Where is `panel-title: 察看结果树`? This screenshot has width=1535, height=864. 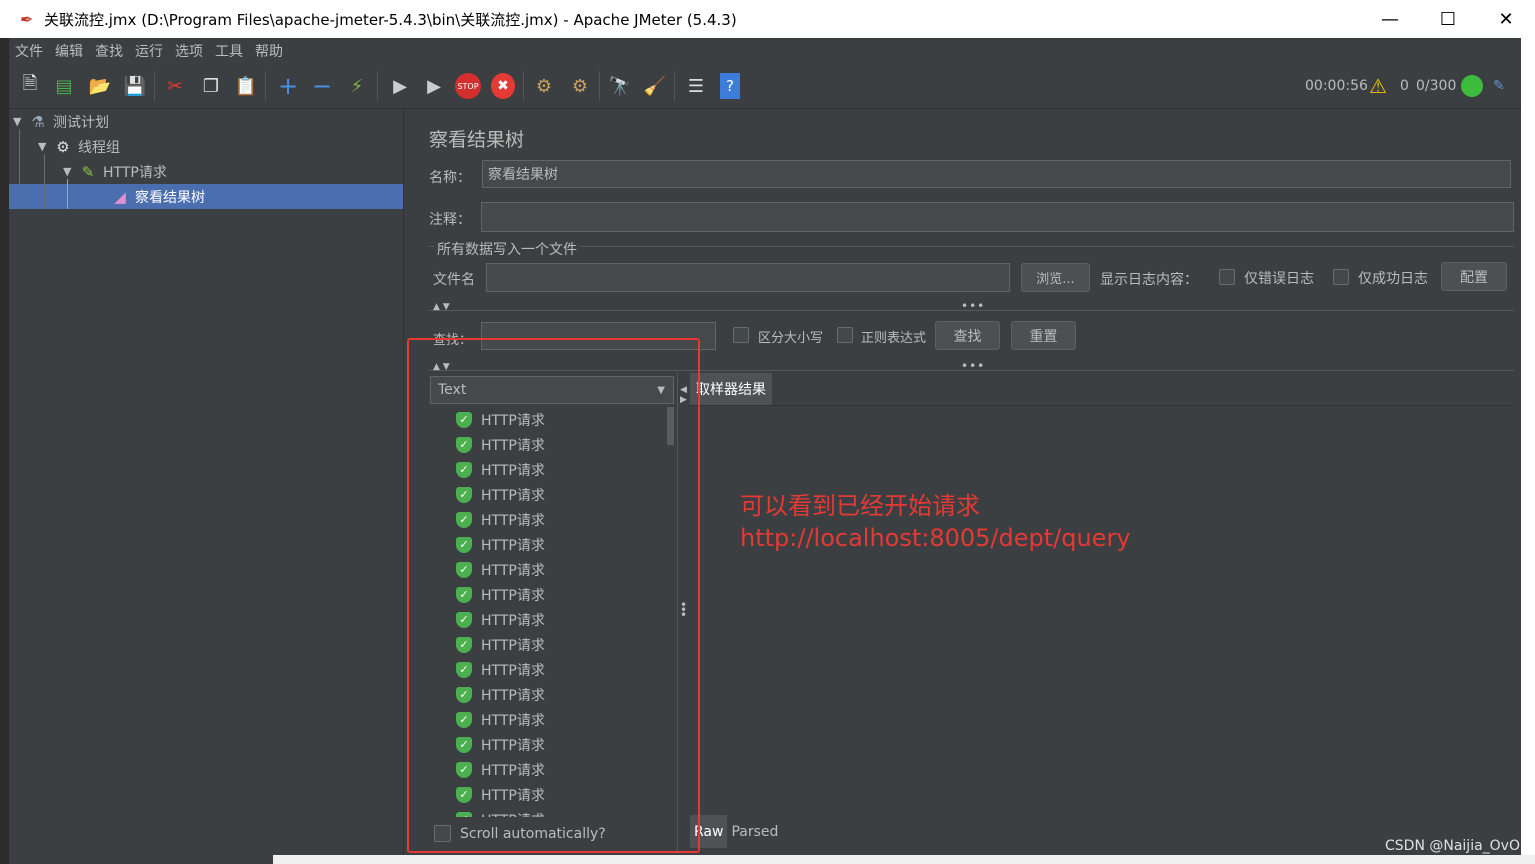
panel-title: 察看结果树 is located at coordinates (477, 140).